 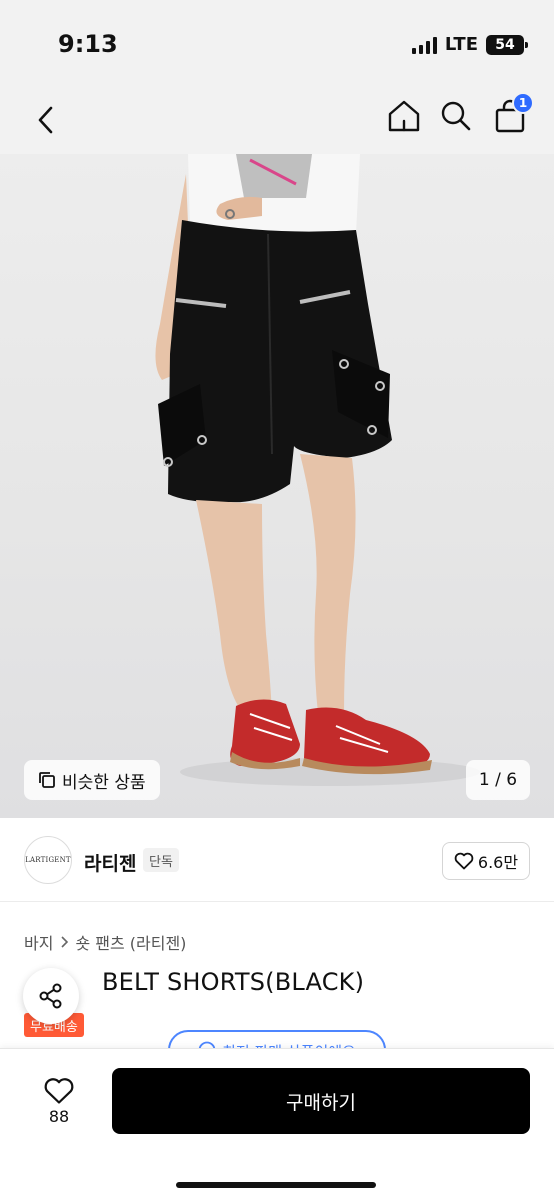 I want to click on cart-button: 1, so click(x=511, y=115).